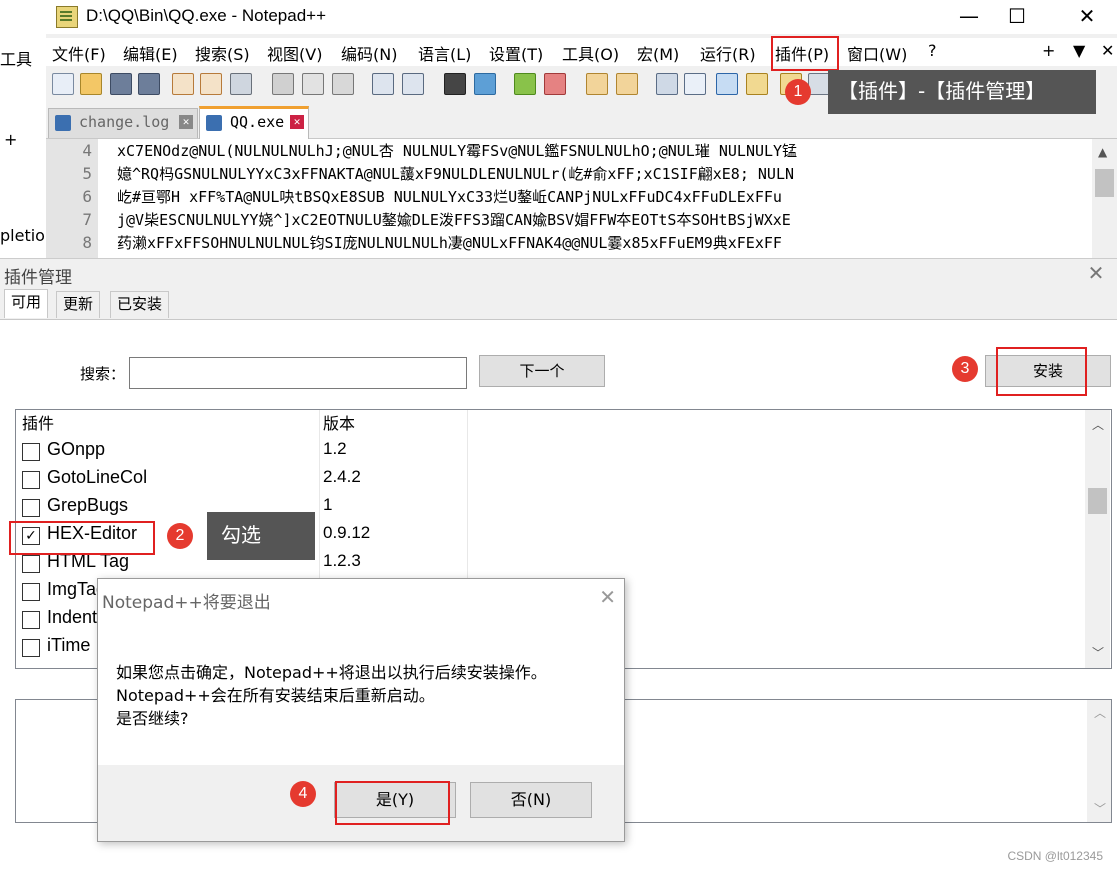 The image size is (1117, 871). What do you see at coordinates (298, 373) in the screenshot?
I see `search-input` at bounding box center [298, 373].